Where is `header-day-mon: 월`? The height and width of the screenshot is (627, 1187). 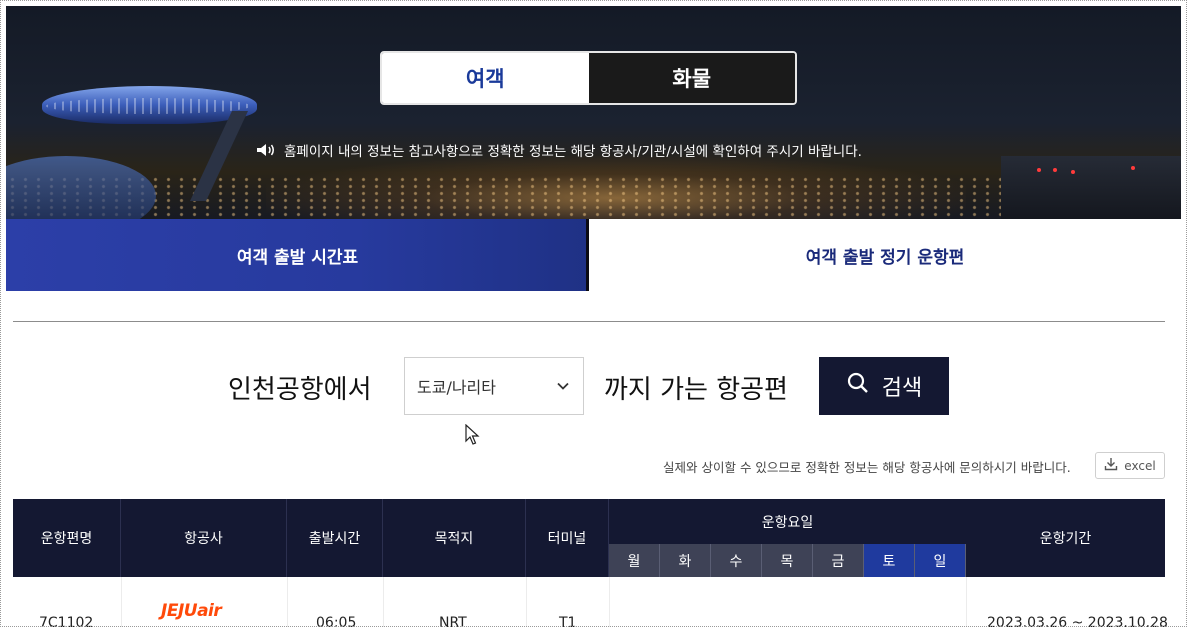
header-day-mon: 월 is located at coordinates (634, 560).